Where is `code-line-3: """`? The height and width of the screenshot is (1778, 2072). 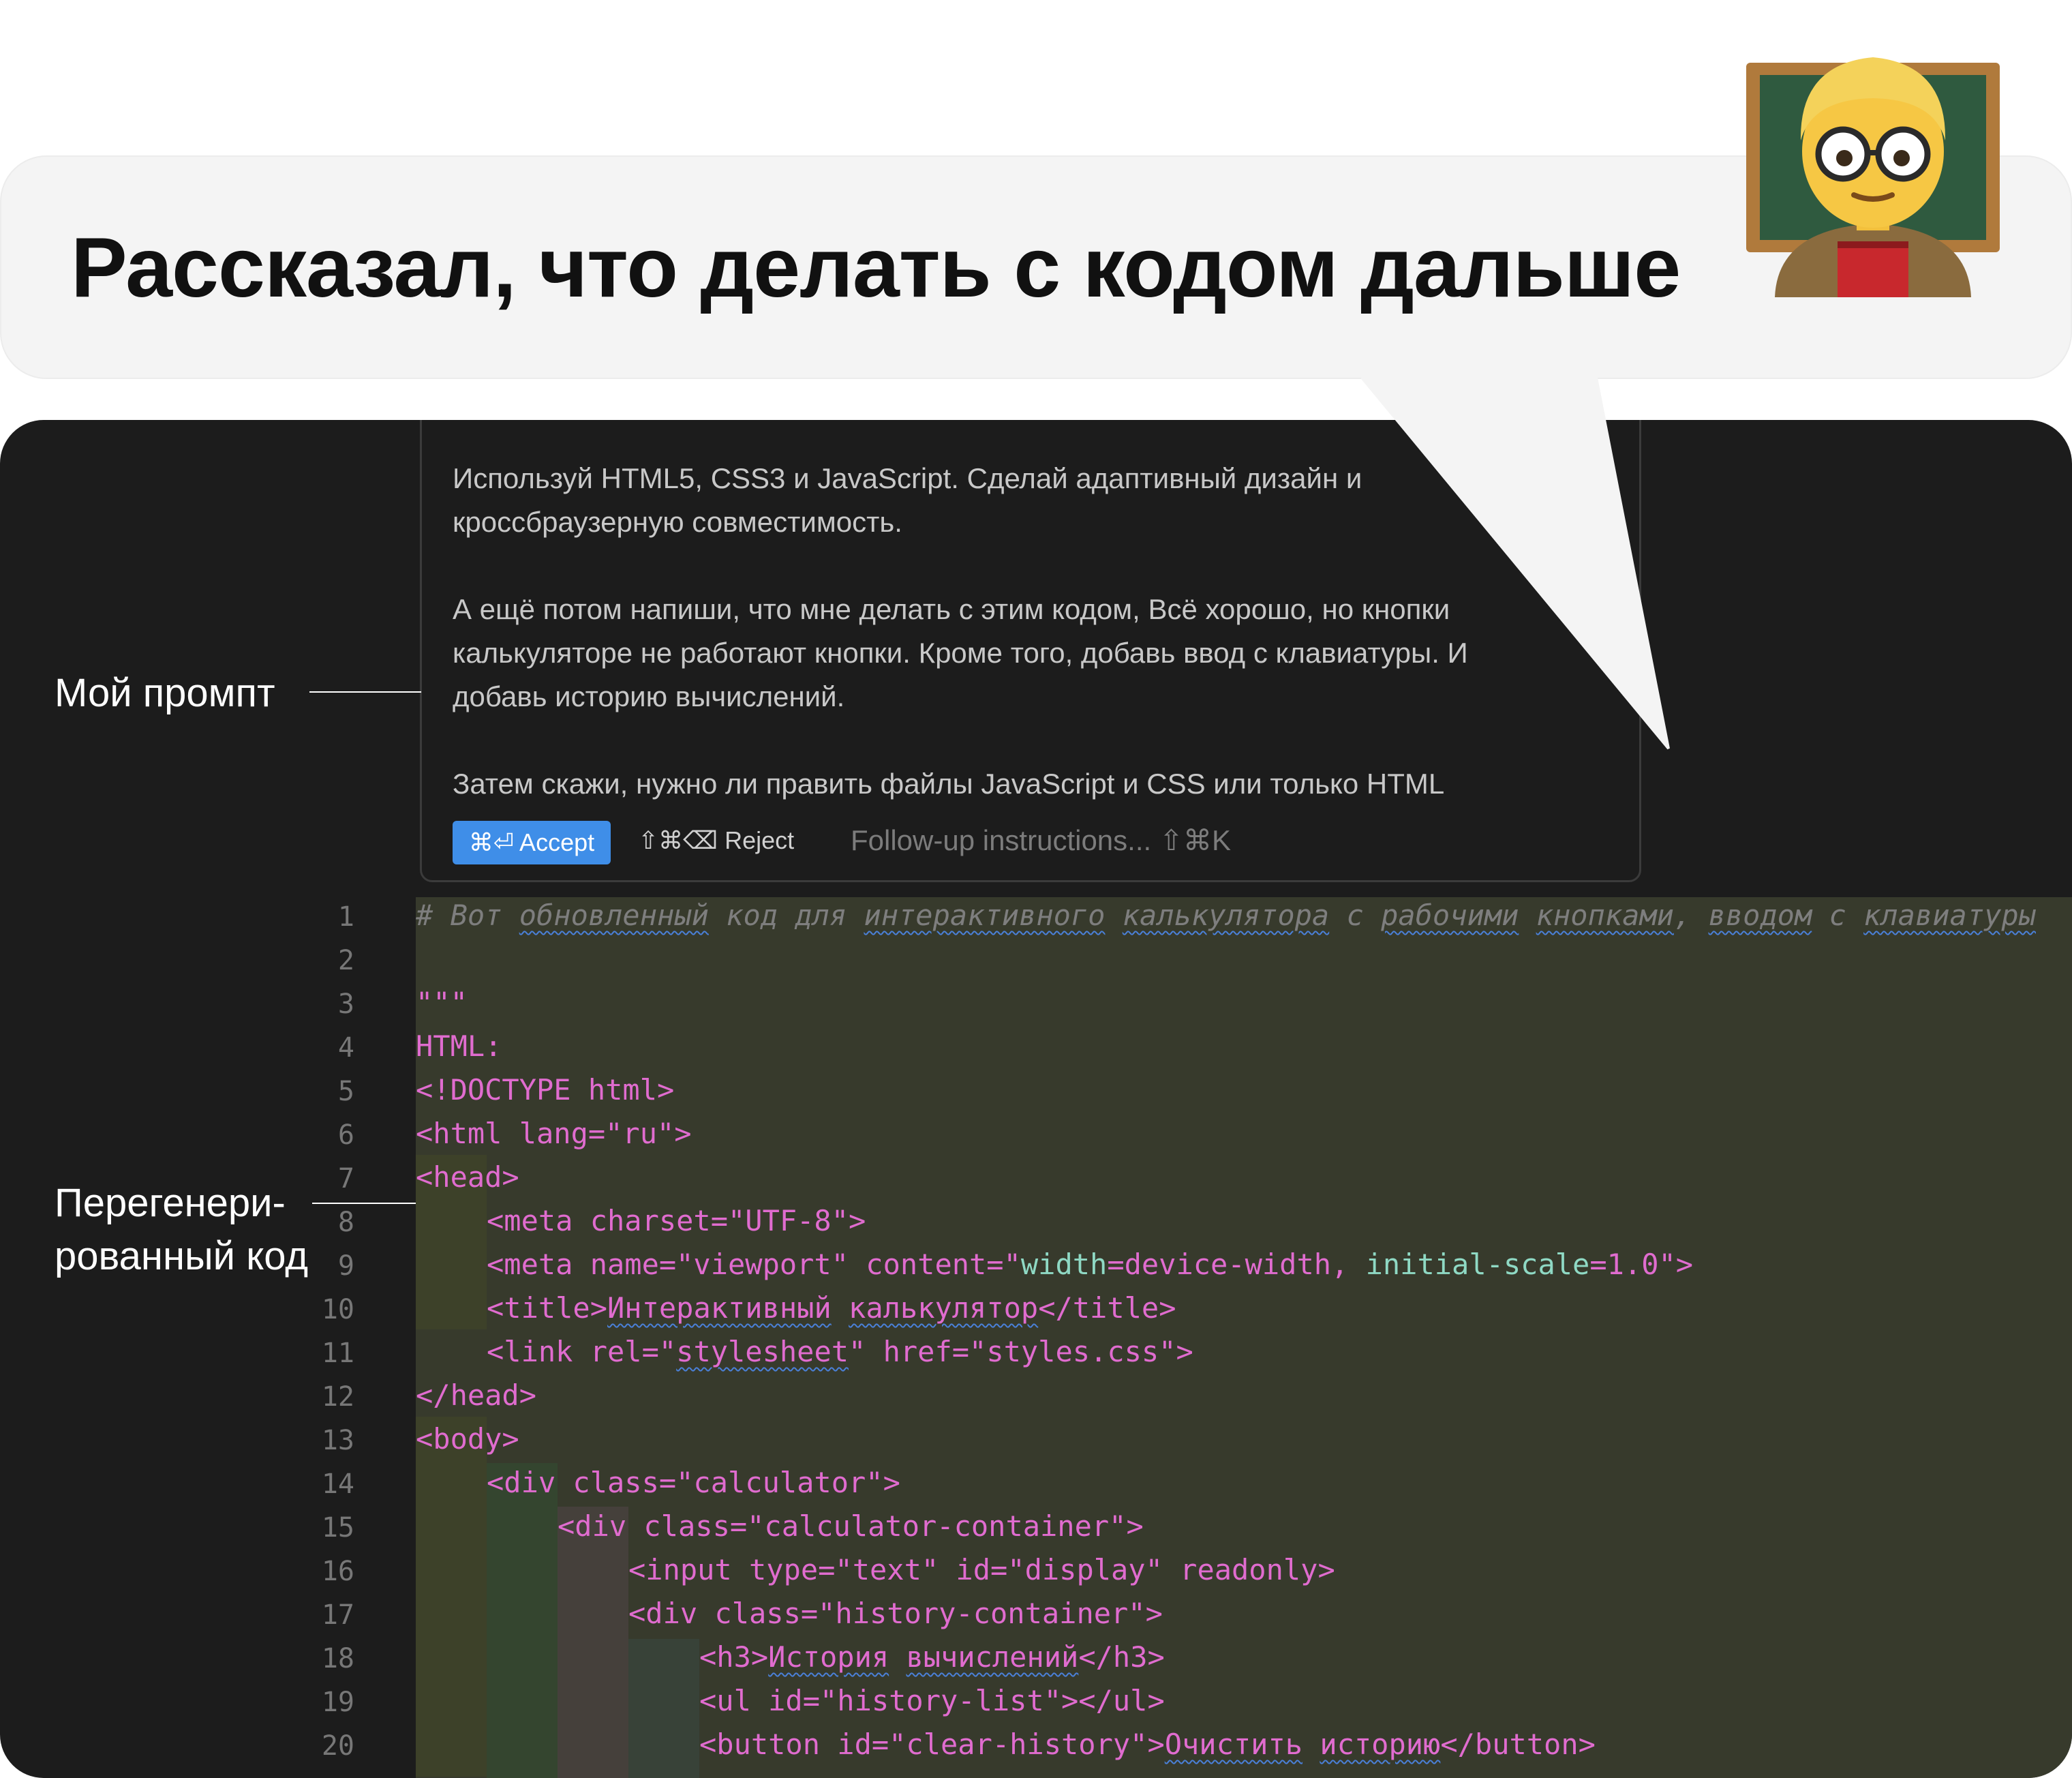
code-line-3: """ is located at coordinates (442, 1002).